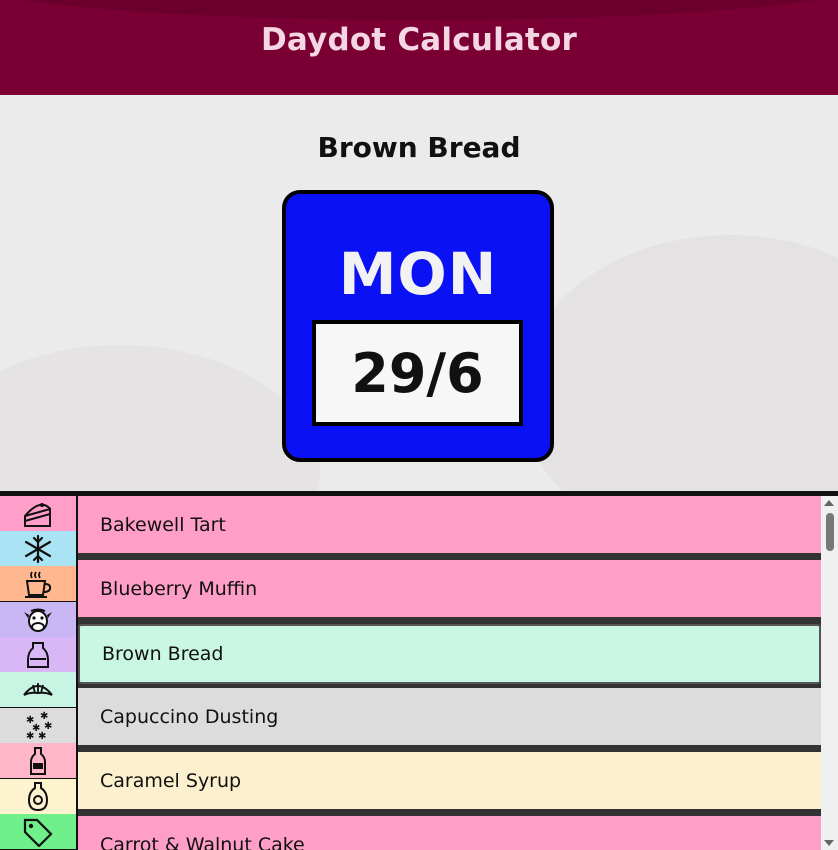  I want to click on list-item-selected: Brown Bread, so click(449, 654).